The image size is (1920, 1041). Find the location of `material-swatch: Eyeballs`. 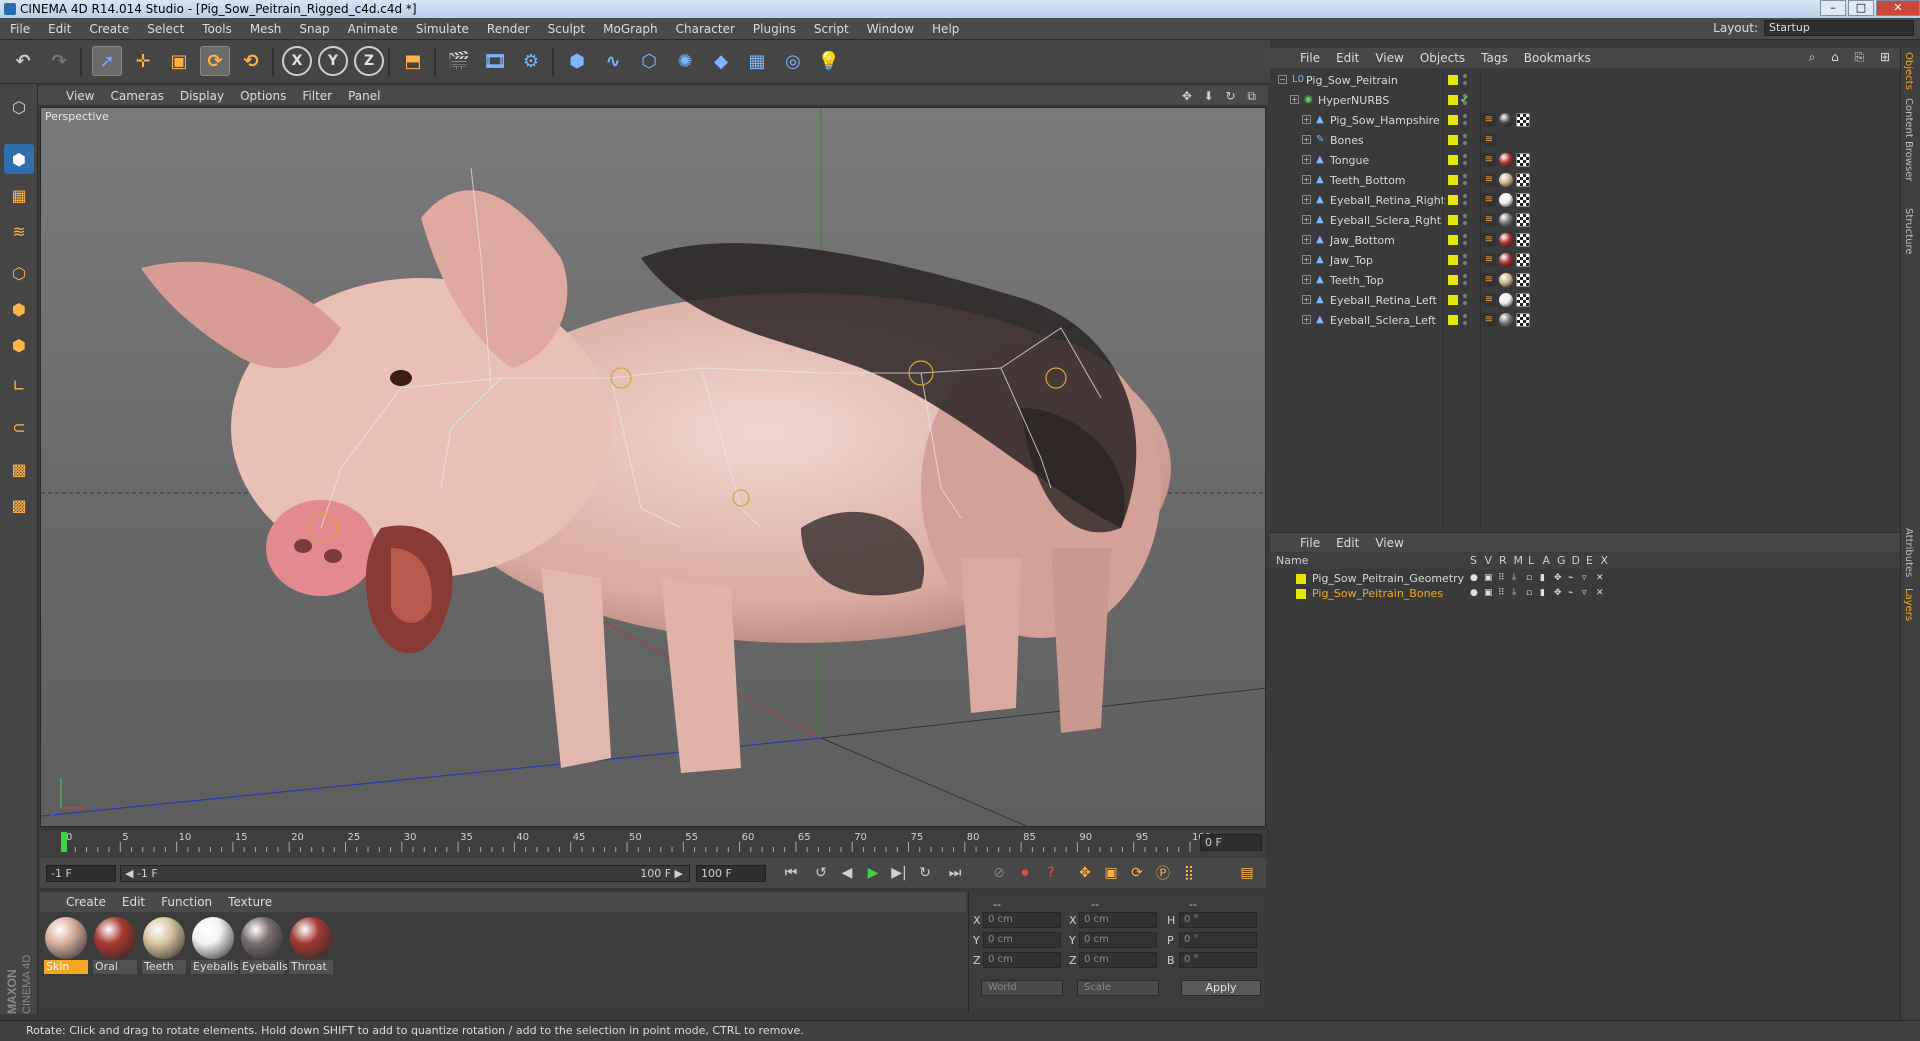

material-swatch: Eyeballs is located at coordinates (264, 946).